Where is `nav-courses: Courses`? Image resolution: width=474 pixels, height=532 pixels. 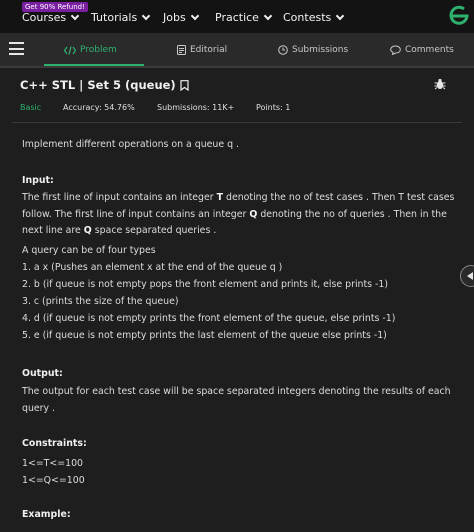 nav-courses: Courses is located at coordinates (51, 17).